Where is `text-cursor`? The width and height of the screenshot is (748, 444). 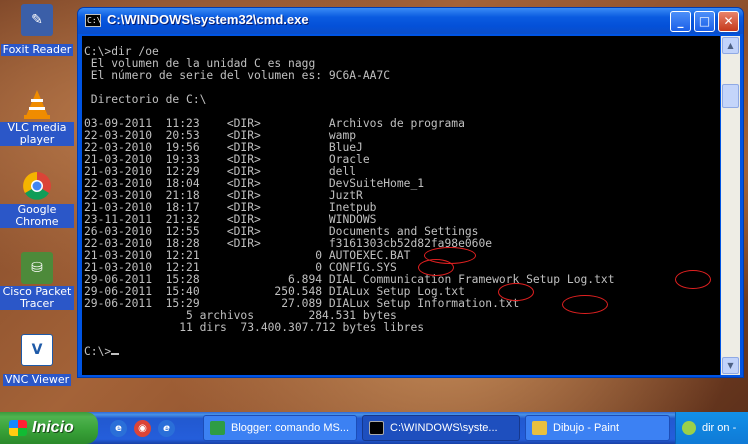 text-cursor is located at coordinates (115, 354).